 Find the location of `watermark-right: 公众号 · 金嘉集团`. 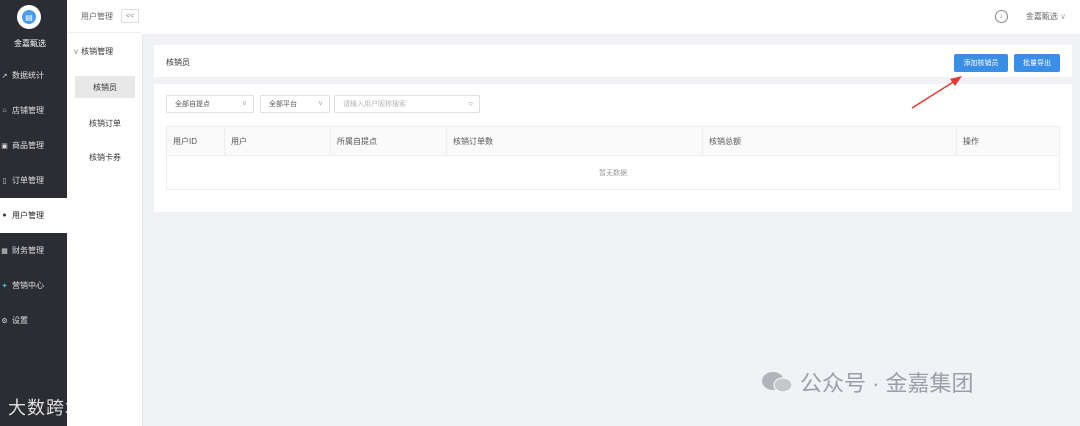

watermark-right: 公众号 · 金嘉集团 is located at coordinates (867, 382).